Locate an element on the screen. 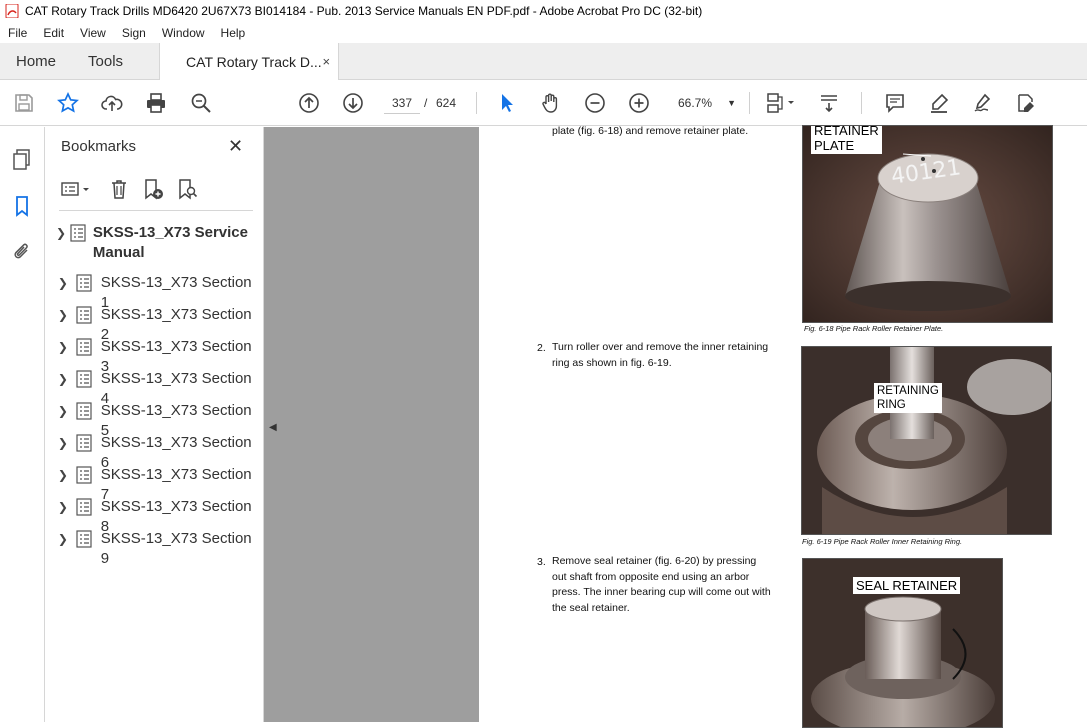 The height and width of the screenshot is (728, 1087). draw-sign-icon is located at coordinates (983, 103).